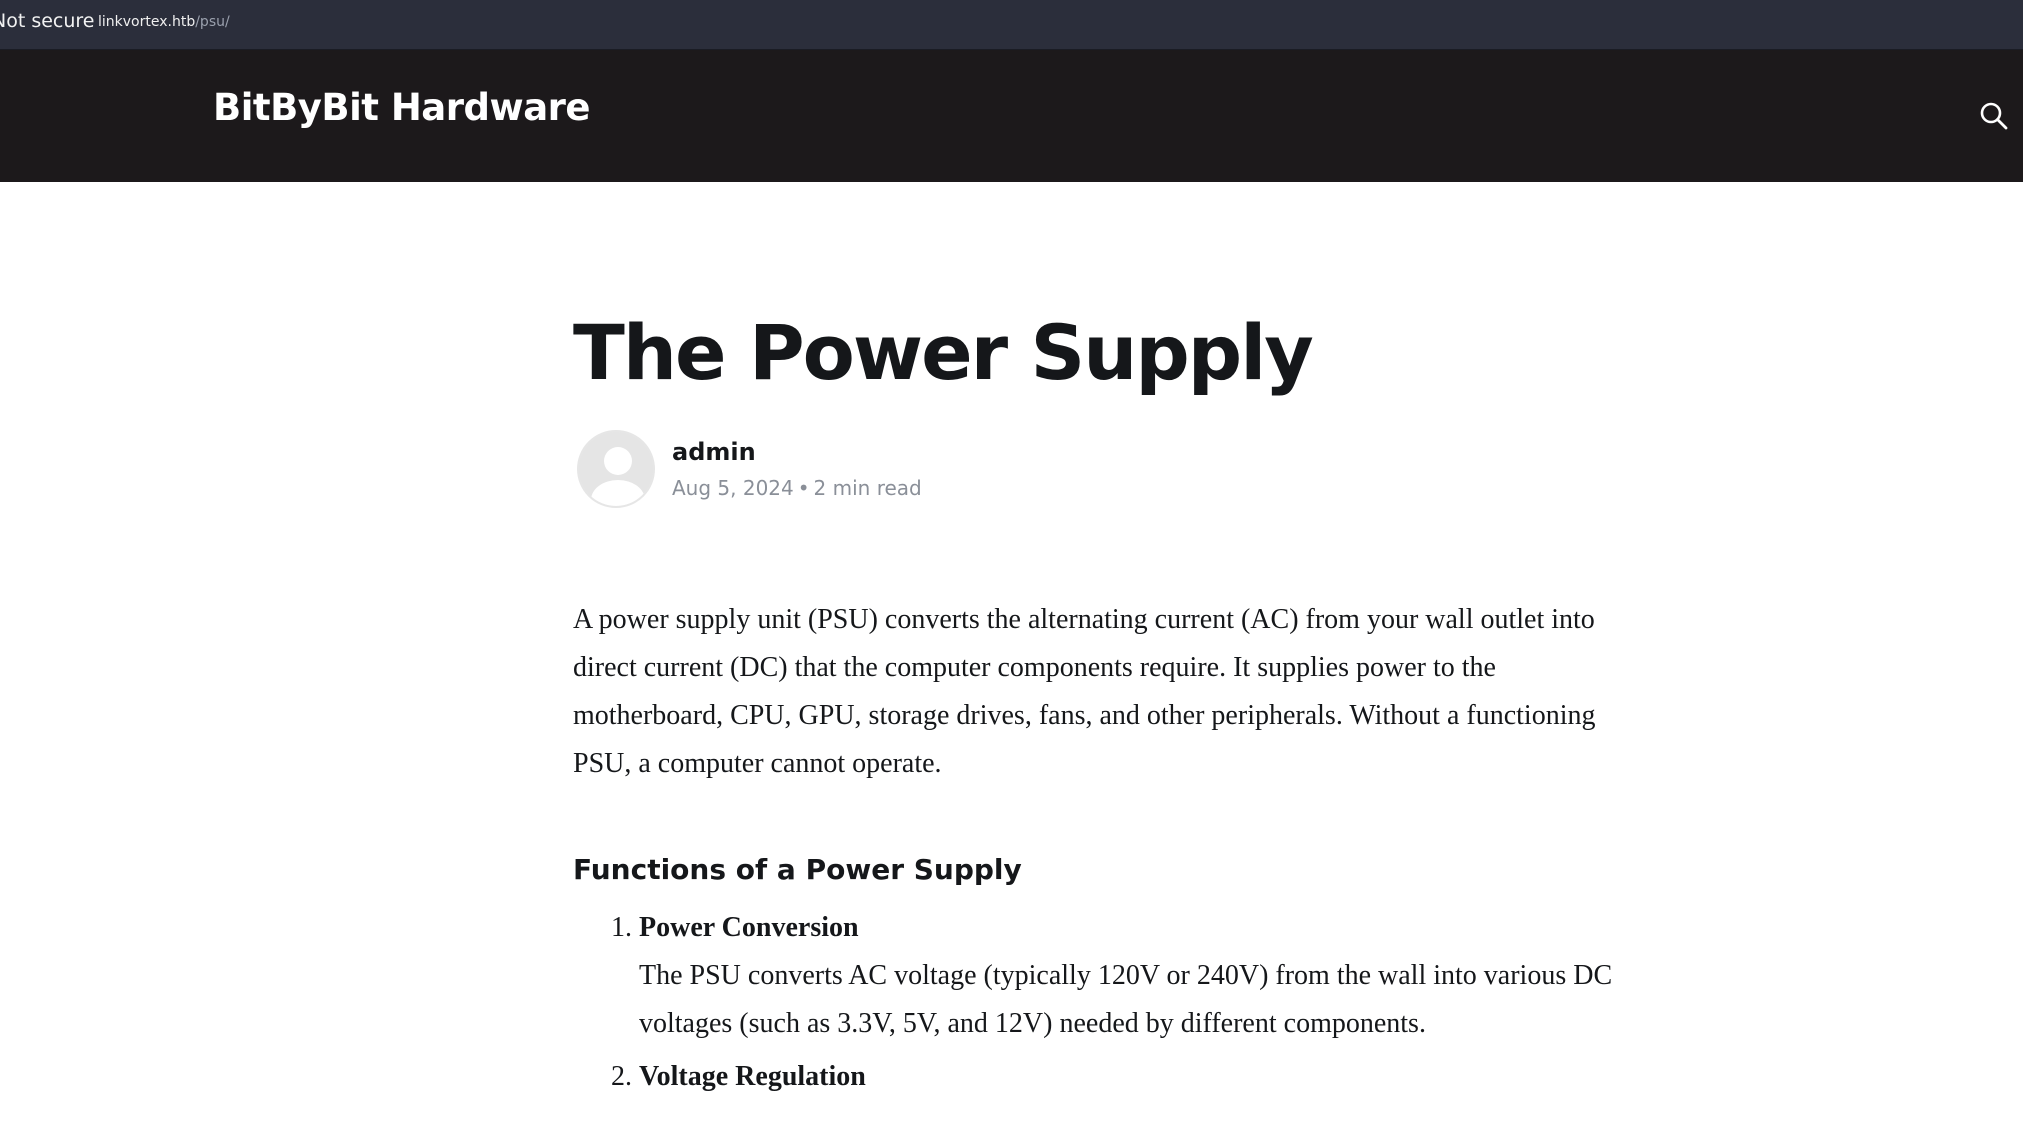  Describe the element at coordinates (212, 22) in the screenshot. I see `url-path: /psu/` at that location.